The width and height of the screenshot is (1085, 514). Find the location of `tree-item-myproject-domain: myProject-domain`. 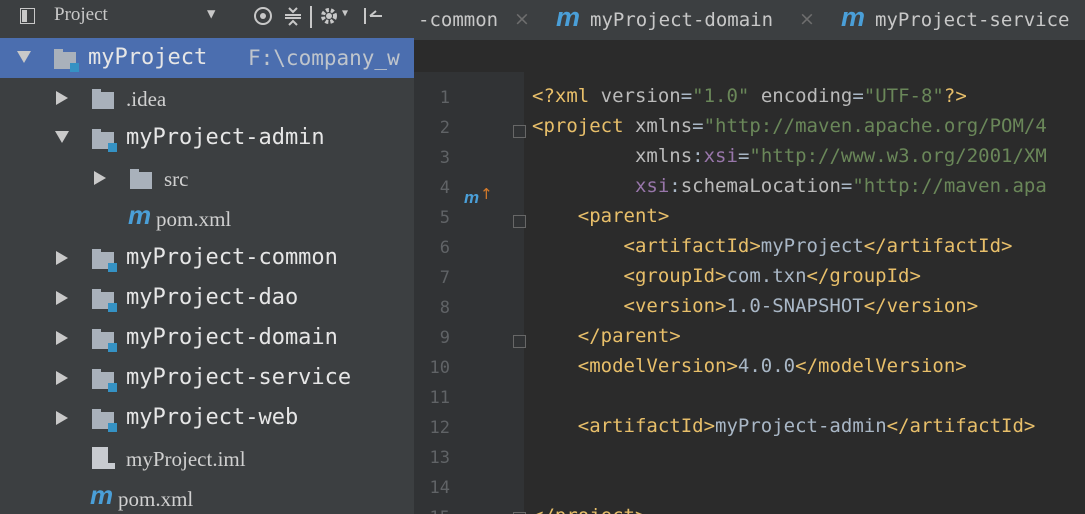

tree-item-myproject-domain: myProject-domain is located at coordinates (207, 338).